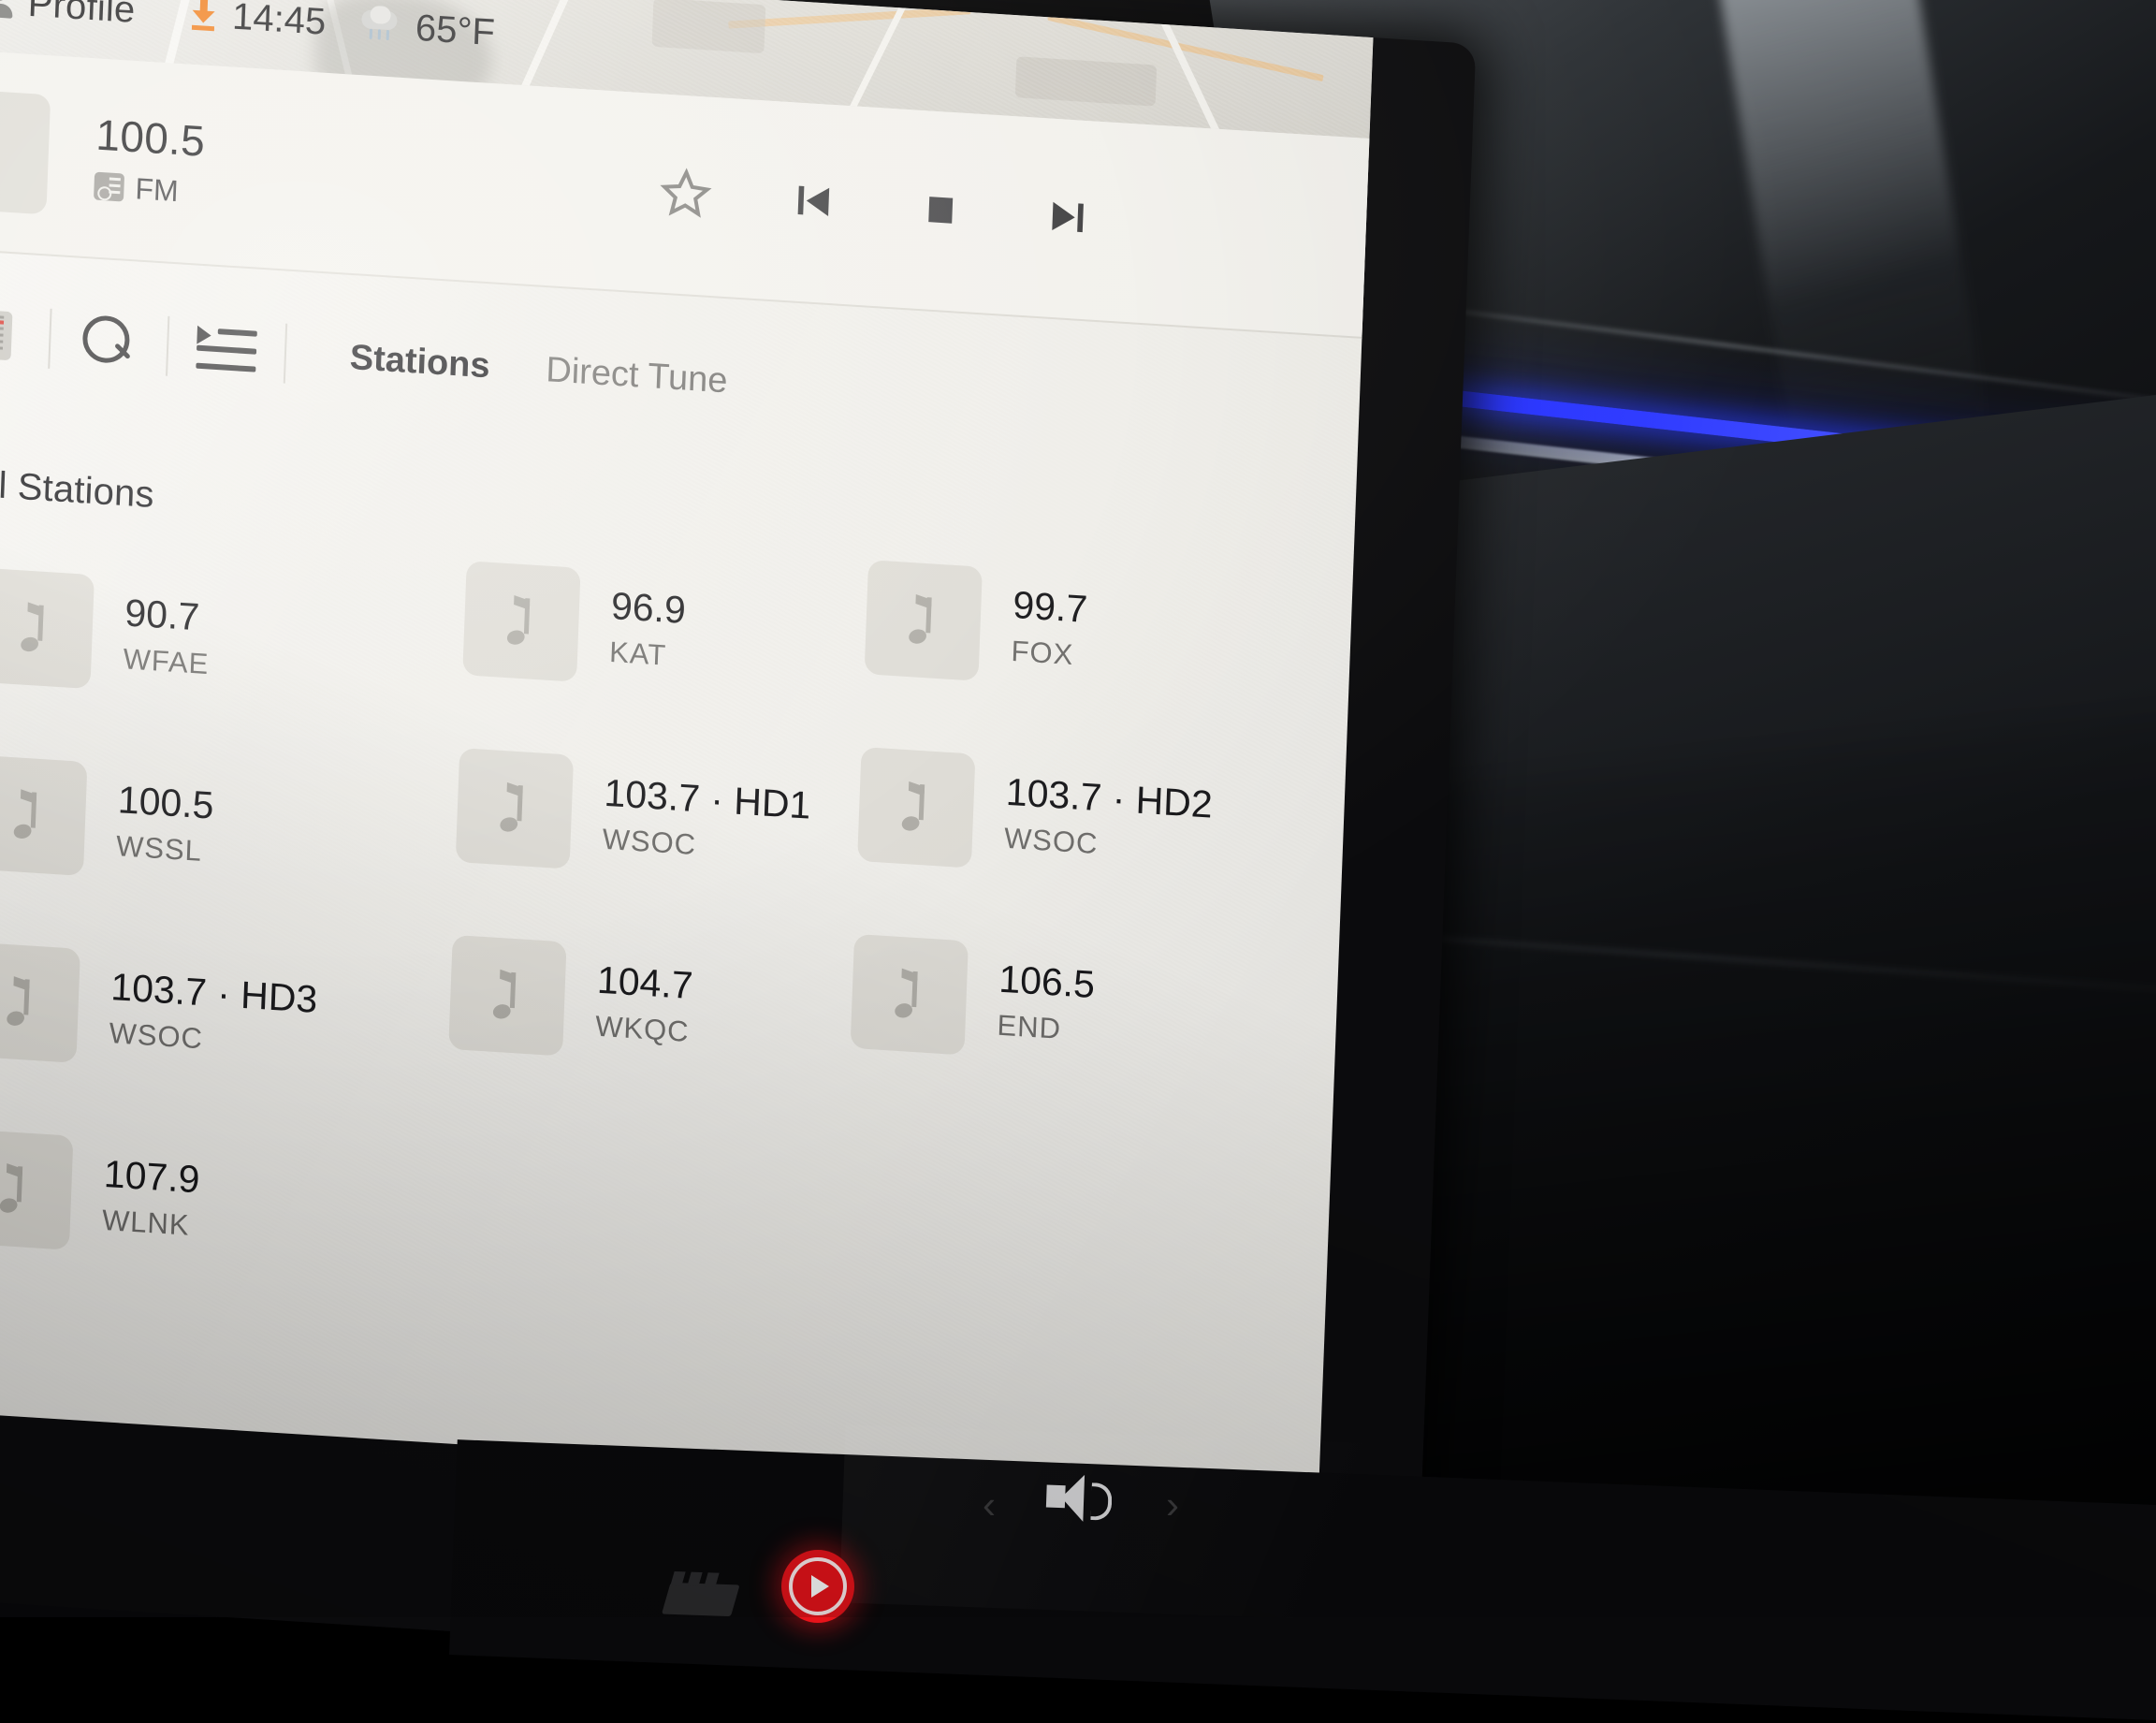 This screenshot has width=2156, height=1723. I want to click on station-frequency: 104.7, so click(645, 982).